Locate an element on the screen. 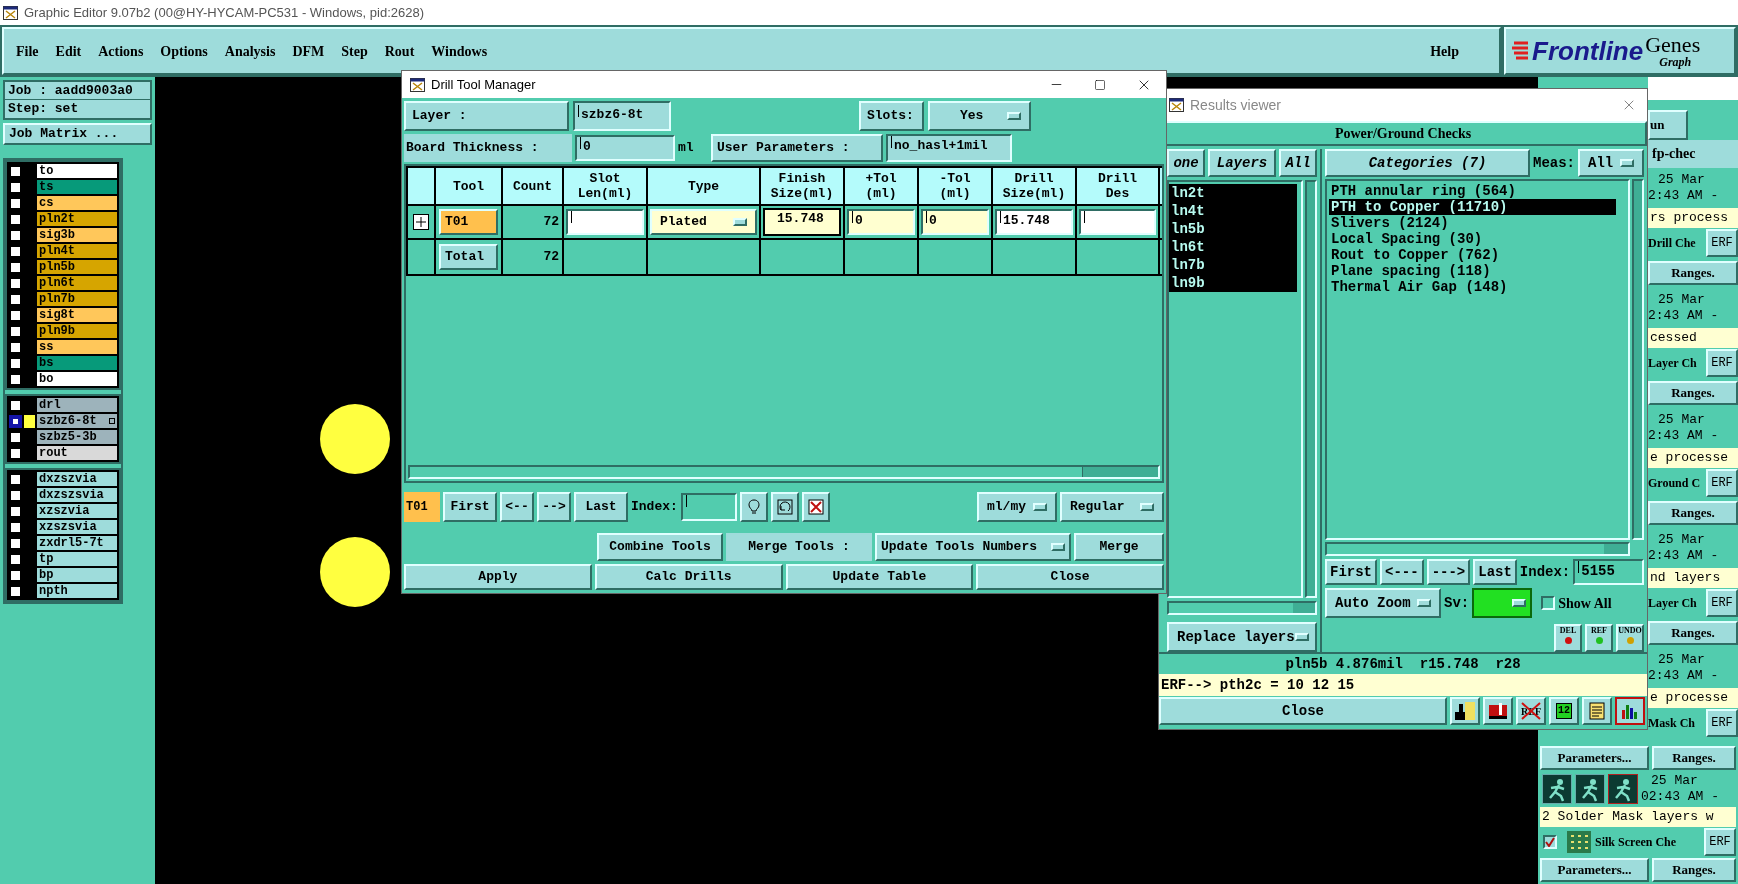 This screenshot has height=884, width=1738. user-parameters-field: no_hasl+1mil is located at coordinates (949, 148).